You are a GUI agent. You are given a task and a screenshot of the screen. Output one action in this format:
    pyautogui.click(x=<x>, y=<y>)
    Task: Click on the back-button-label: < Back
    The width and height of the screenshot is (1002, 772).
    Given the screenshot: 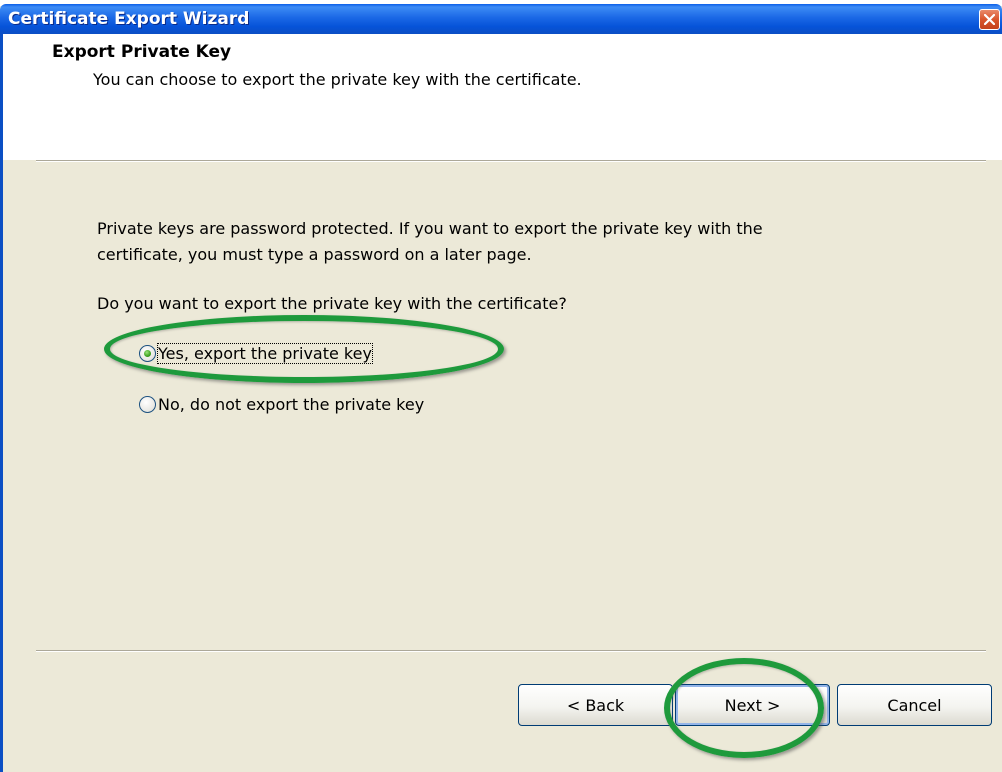 What is the action you would take?
    pyautogui.click(x=595, y=705)
    